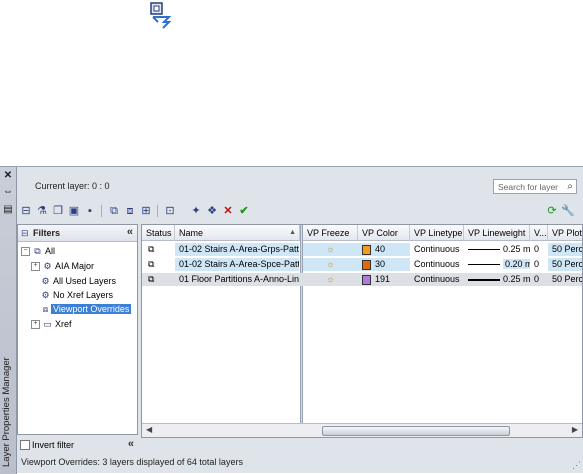  I want to click on vp-color-cell: 30, so click(384, 264).